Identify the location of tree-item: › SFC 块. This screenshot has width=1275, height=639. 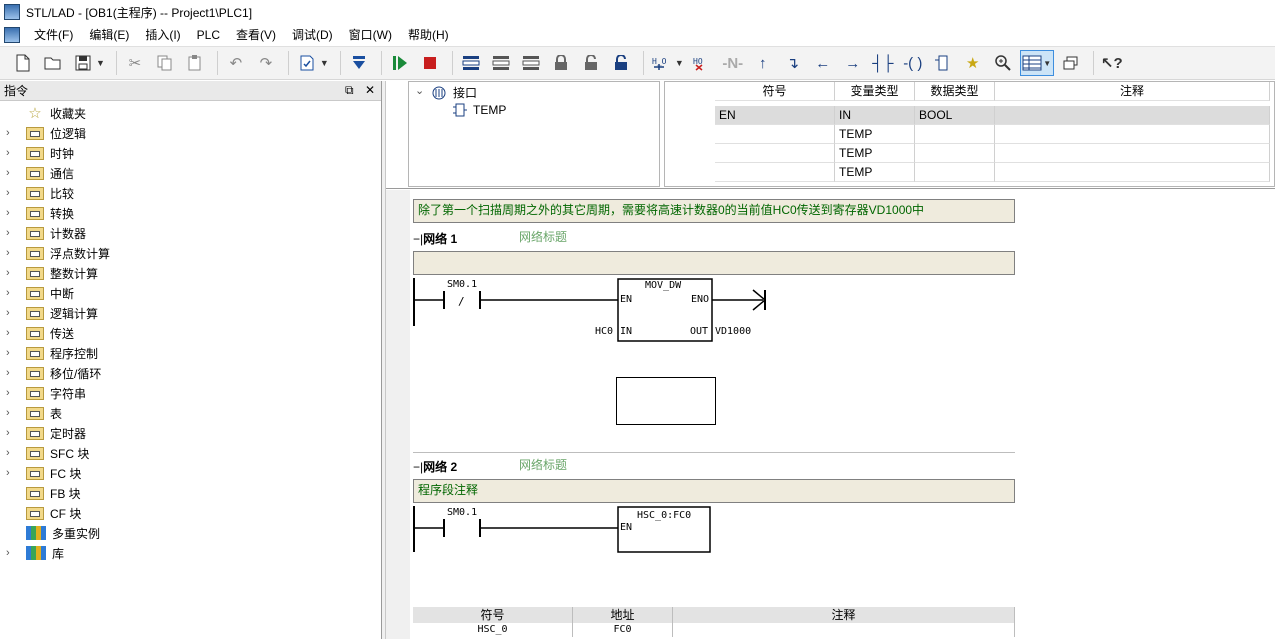
(190, 453).